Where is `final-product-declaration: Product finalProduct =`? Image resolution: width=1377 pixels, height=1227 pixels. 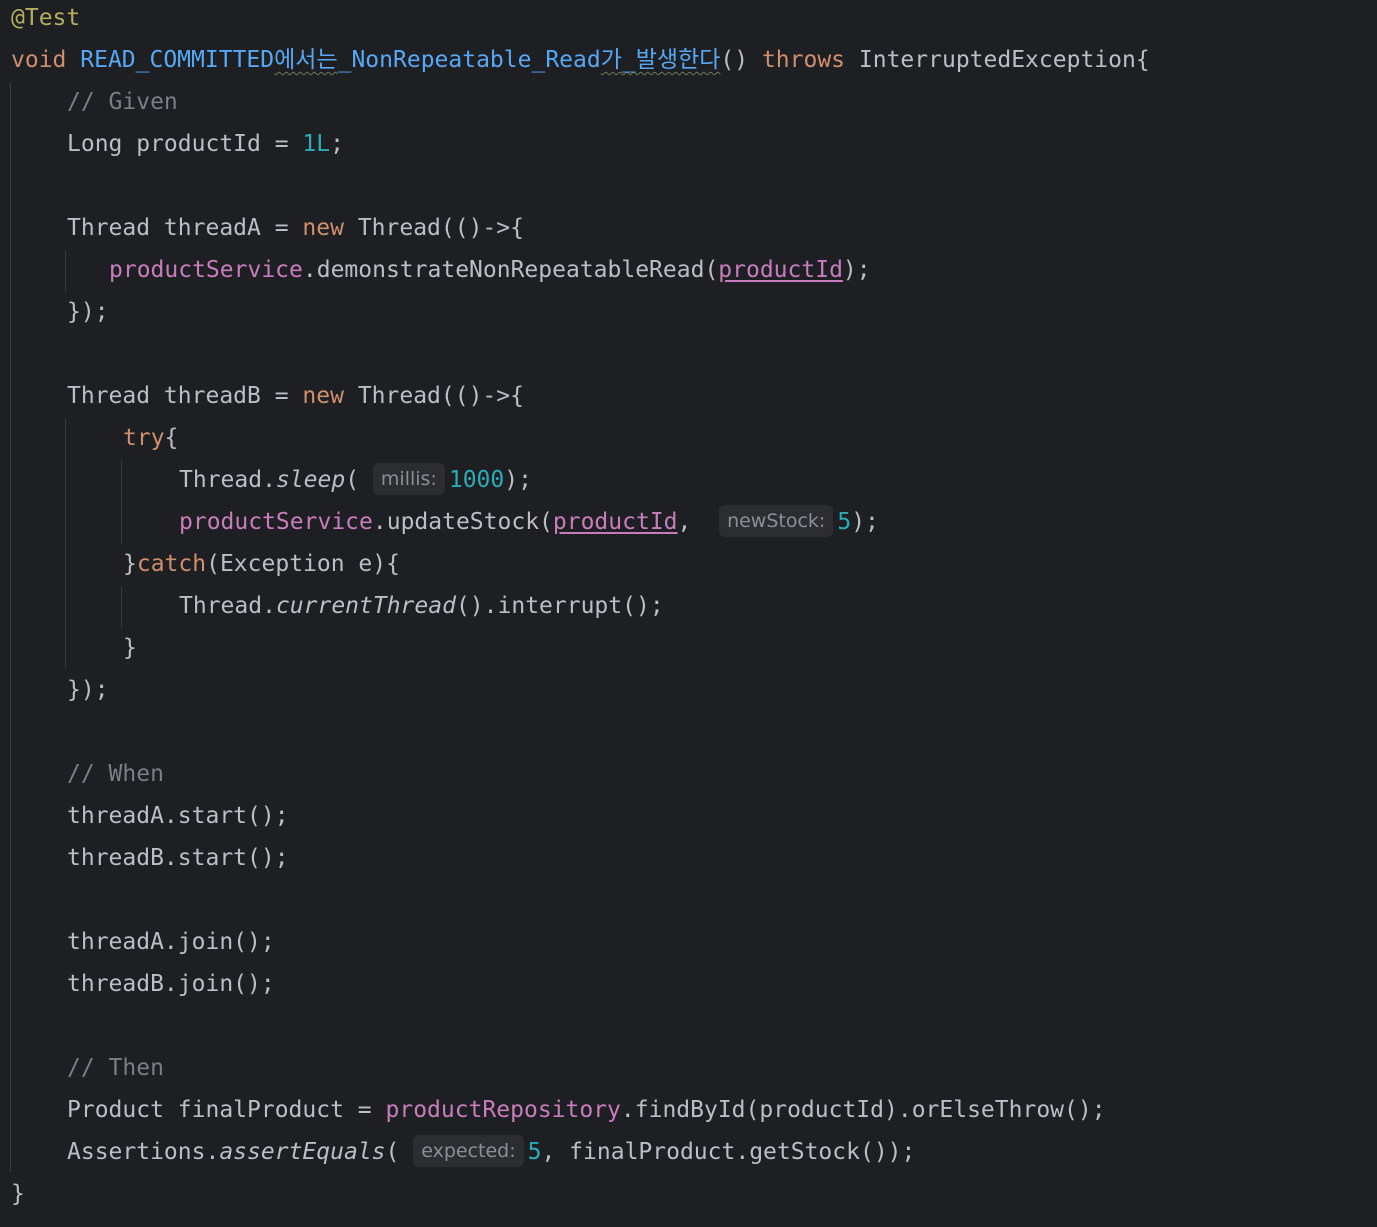 final-product-declaration: Product finalProduct = is located at coordinates (226, 1110).